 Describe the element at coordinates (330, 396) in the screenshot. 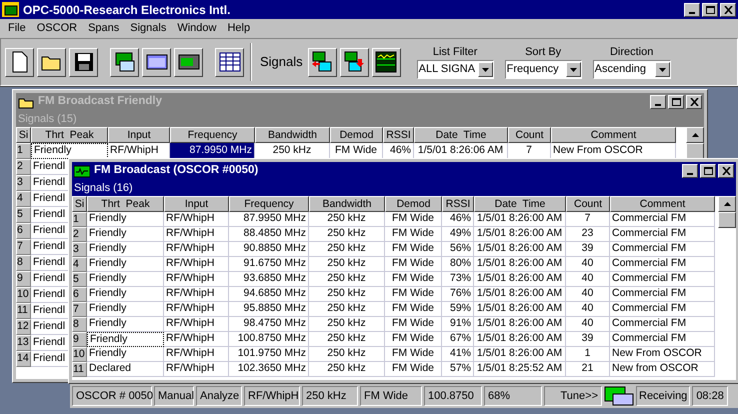

I see `status-field: 250 kHz` at that location.